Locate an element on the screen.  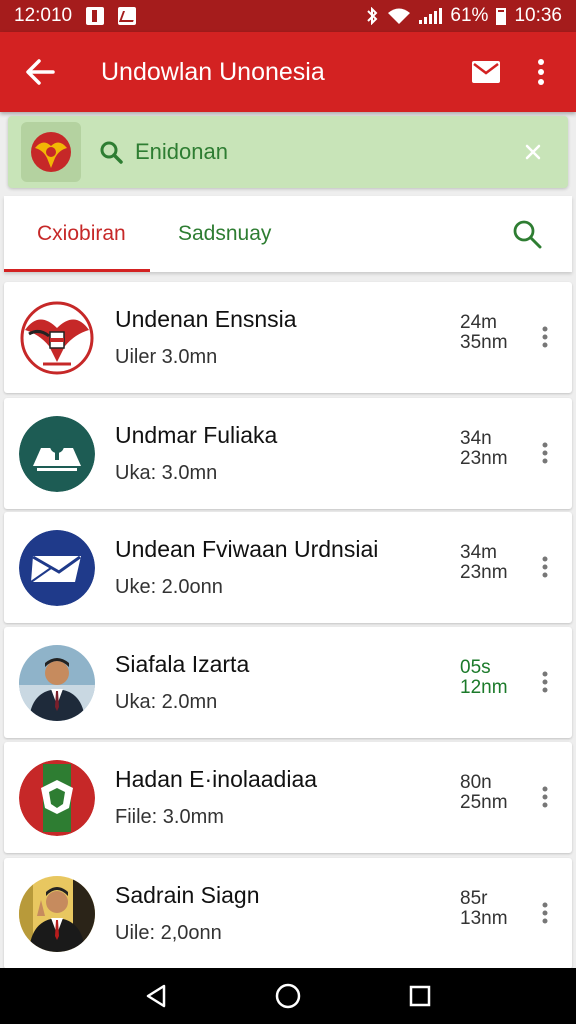
search-bar: Enidonan is located at coordinates (288, 152).